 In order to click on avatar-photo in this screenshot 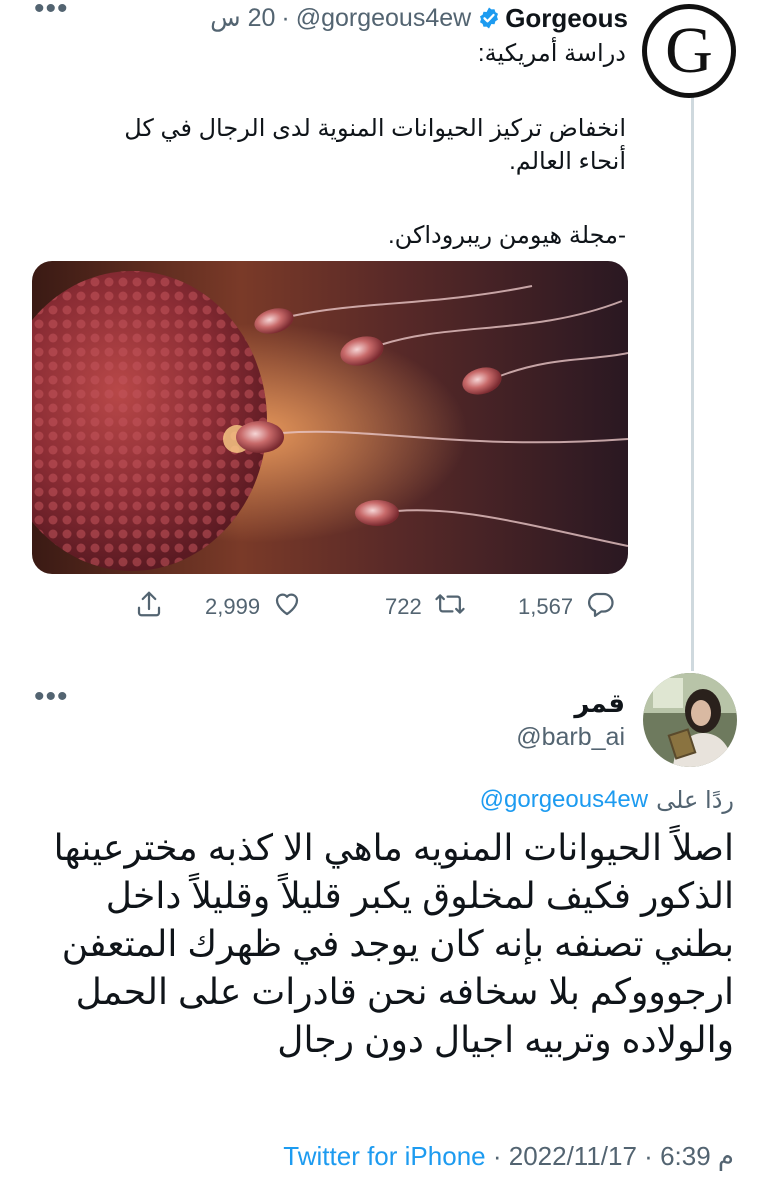, I will do `click(690, 720)`.